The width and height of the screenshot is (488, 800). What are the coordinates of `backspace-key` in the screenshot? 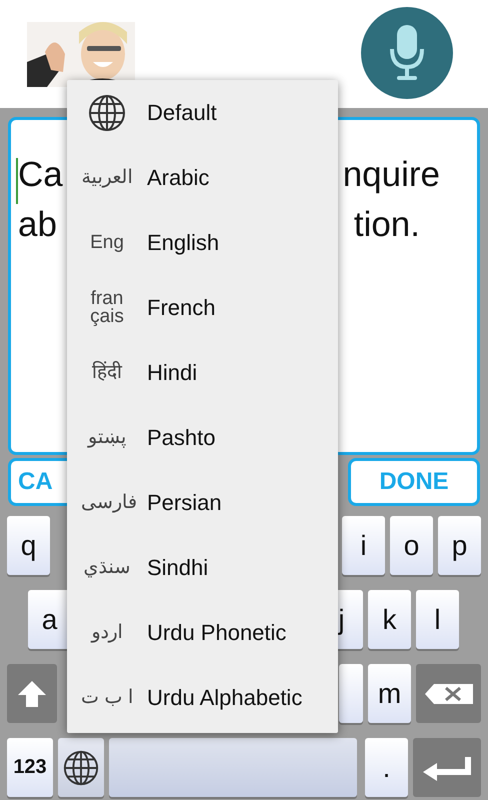 It's located at (448, 693).